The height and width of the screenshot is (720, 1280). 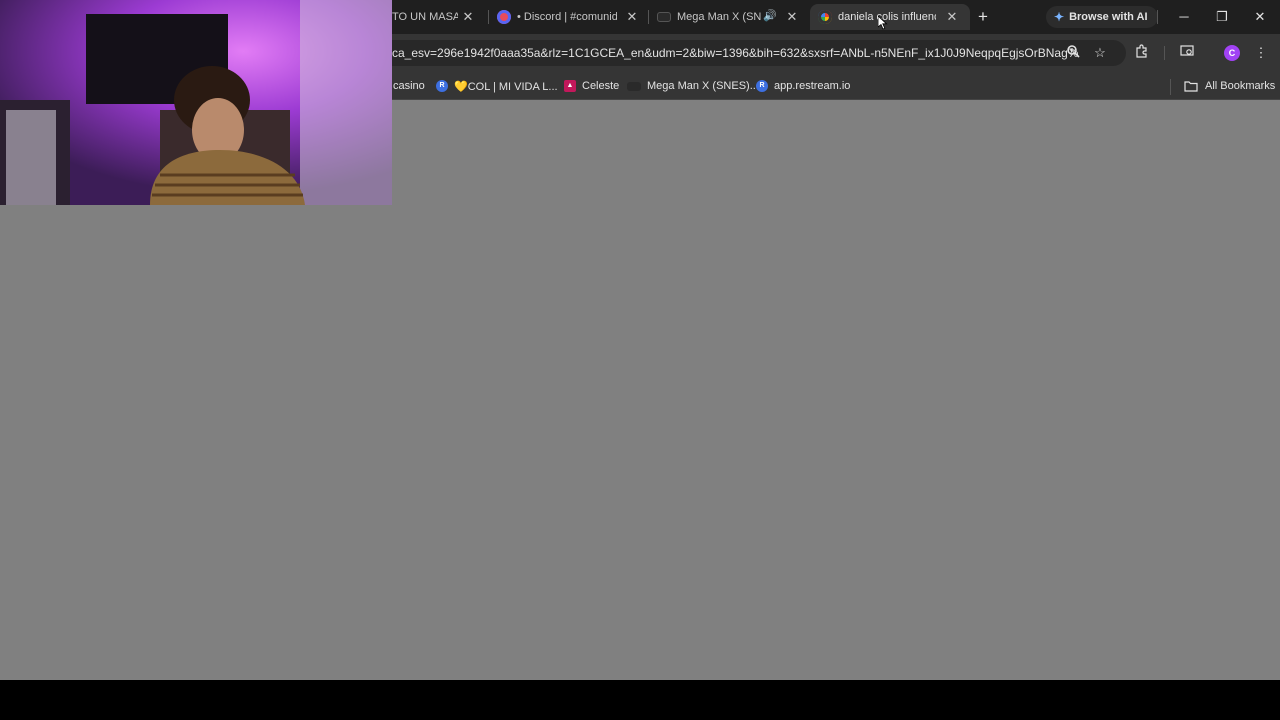 I want to click on webcam-overlay, so click(x=196, y=102).